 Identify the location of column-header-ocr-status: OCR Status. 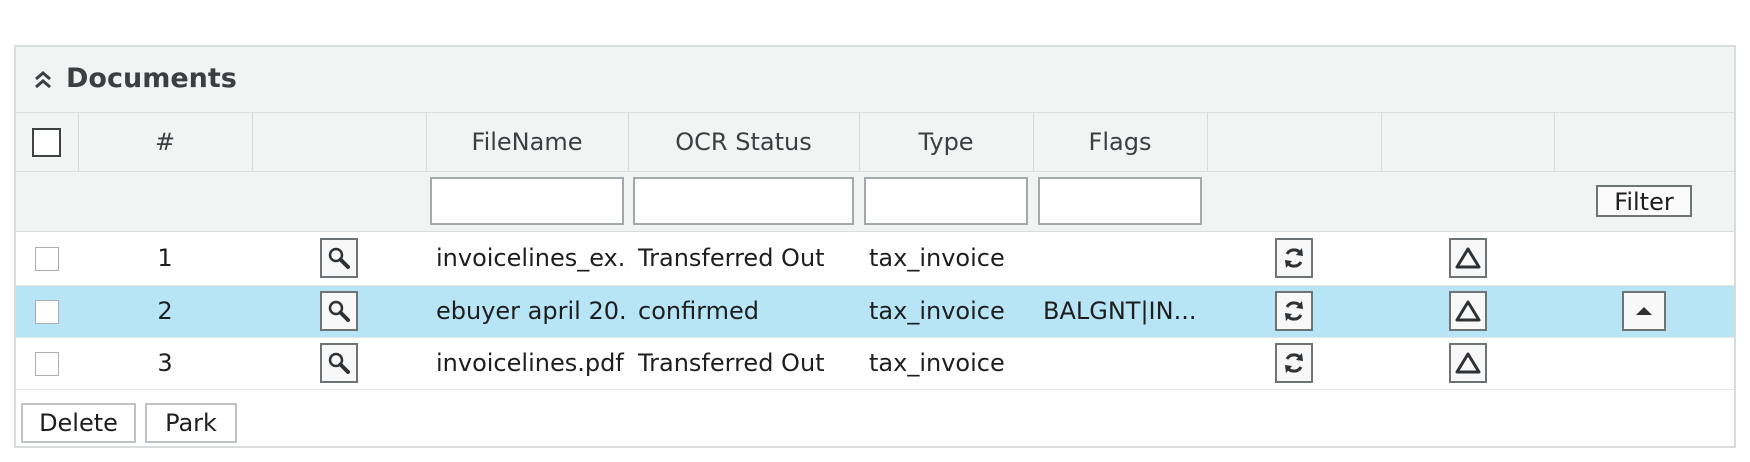
(744, 142).